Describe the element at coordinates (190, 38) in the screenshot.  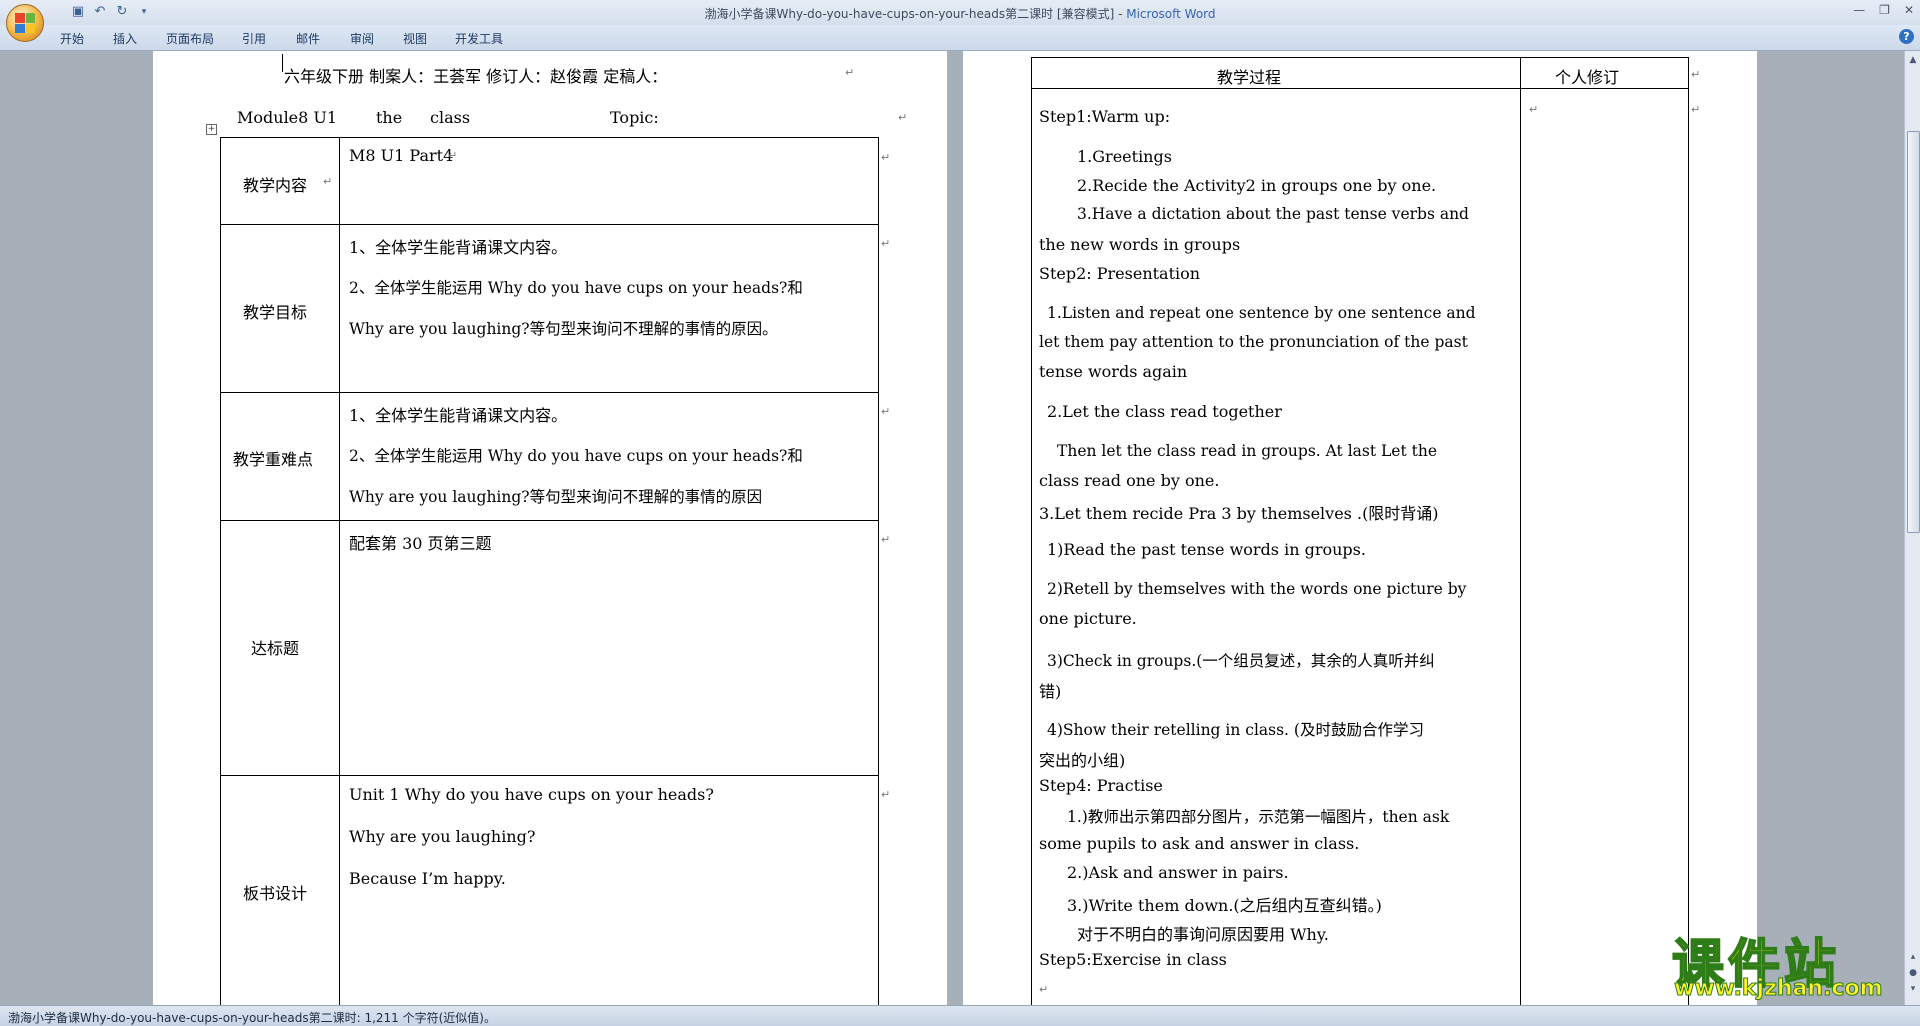
I see `tab-page-layout: 页面布局` at that location.